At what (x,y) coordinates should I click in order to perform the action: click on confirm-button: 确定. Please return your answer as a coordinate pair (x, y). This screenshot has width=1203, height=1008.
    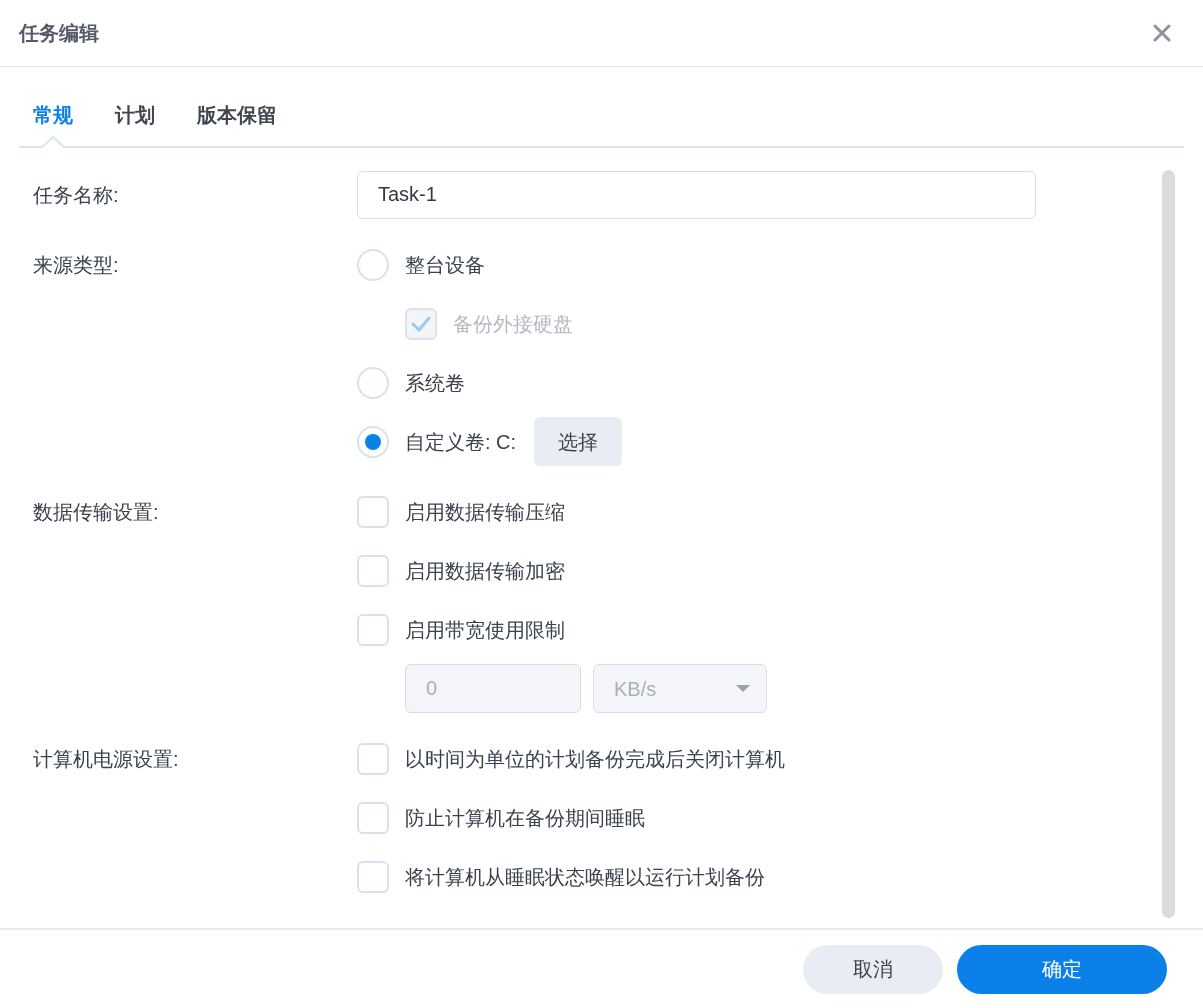
    Looking at the image, I should click on (1062, 969).